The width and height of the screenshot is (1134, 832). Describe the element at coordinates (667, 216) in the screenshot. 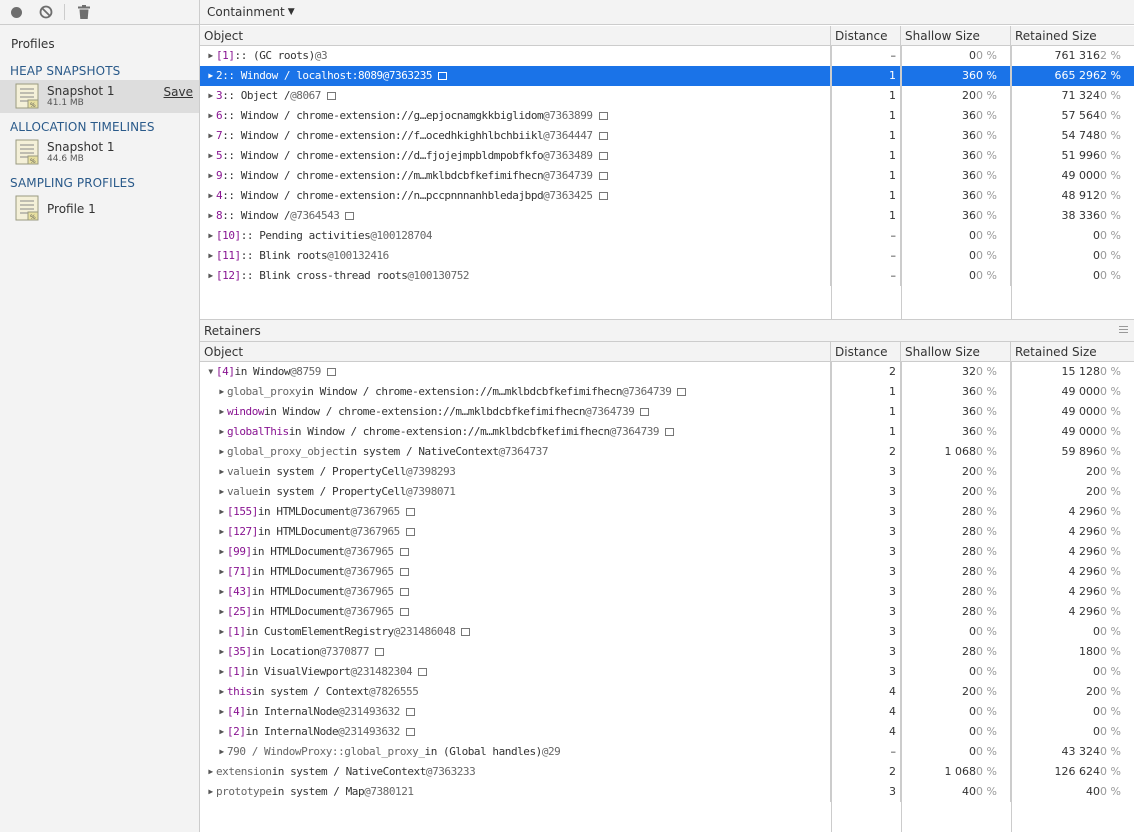

I see `table-row: ▶ 8 :: Window / @7364543 1 36 0 % 38 336 0 %` at that location.